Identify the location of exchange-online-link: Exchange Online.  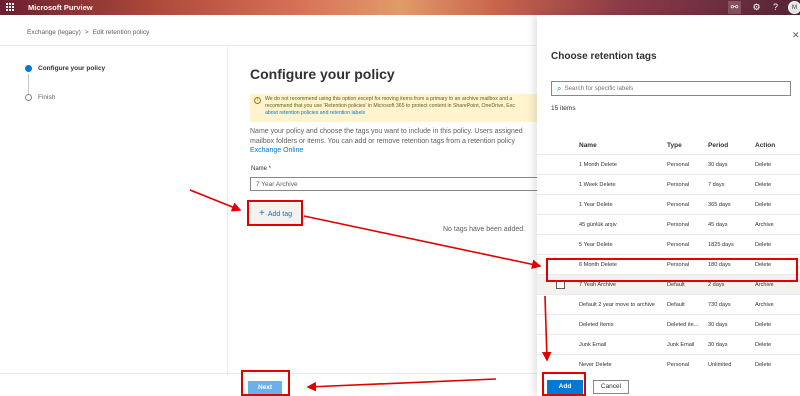
(276, 150).